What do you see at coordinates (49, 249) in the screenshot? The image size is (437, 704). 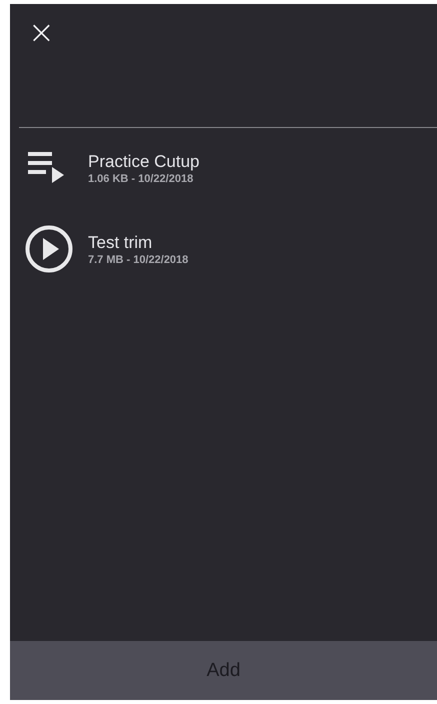 I see `play-icon` at bounding box center [49, 249].